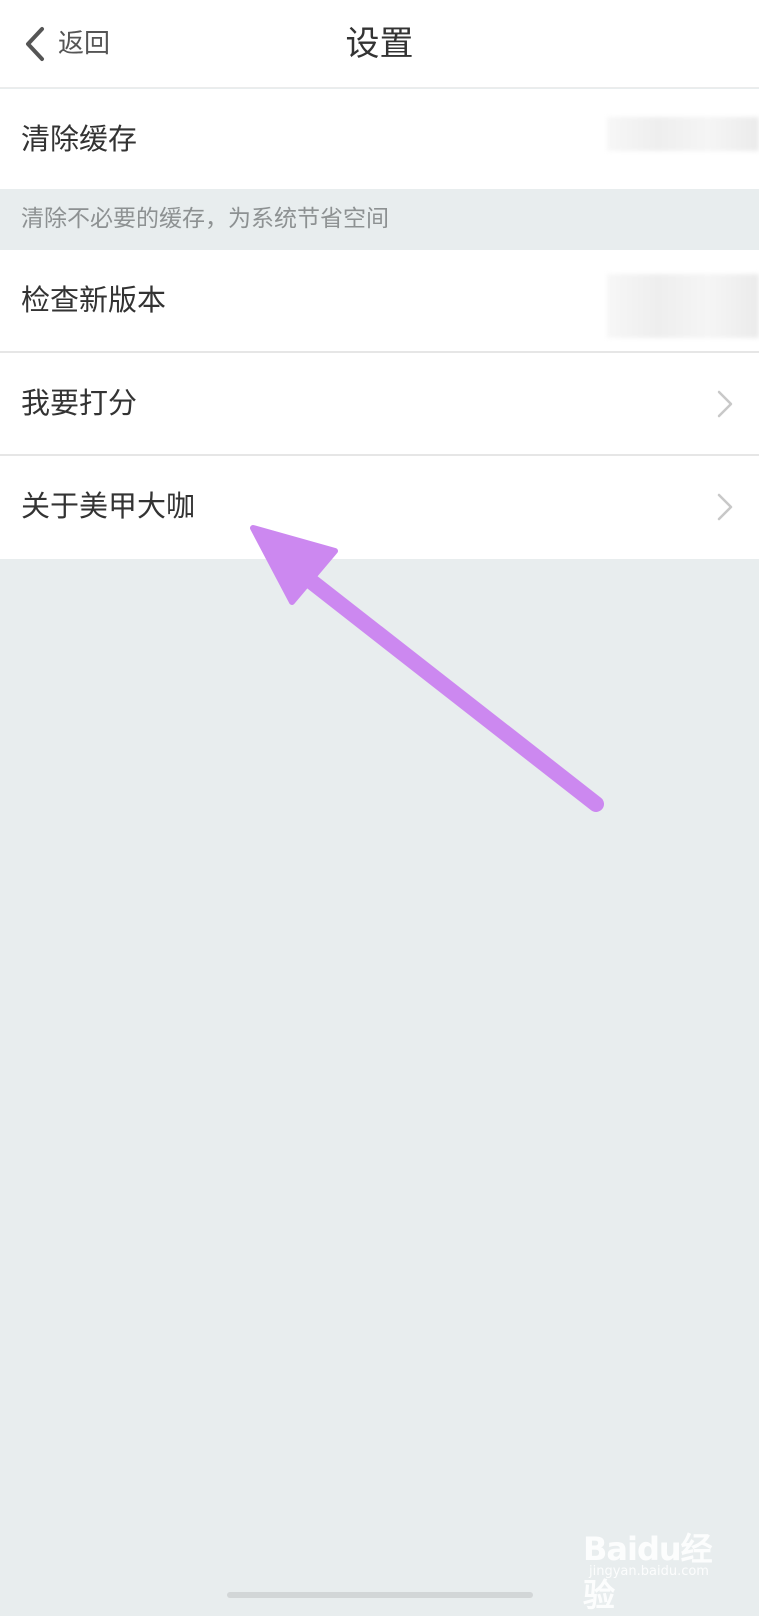 This screenshot has width=759, height=1616. Describe the element at coordinates (683, 134) in the screenshot. I see `cache-size-blur` at that location.